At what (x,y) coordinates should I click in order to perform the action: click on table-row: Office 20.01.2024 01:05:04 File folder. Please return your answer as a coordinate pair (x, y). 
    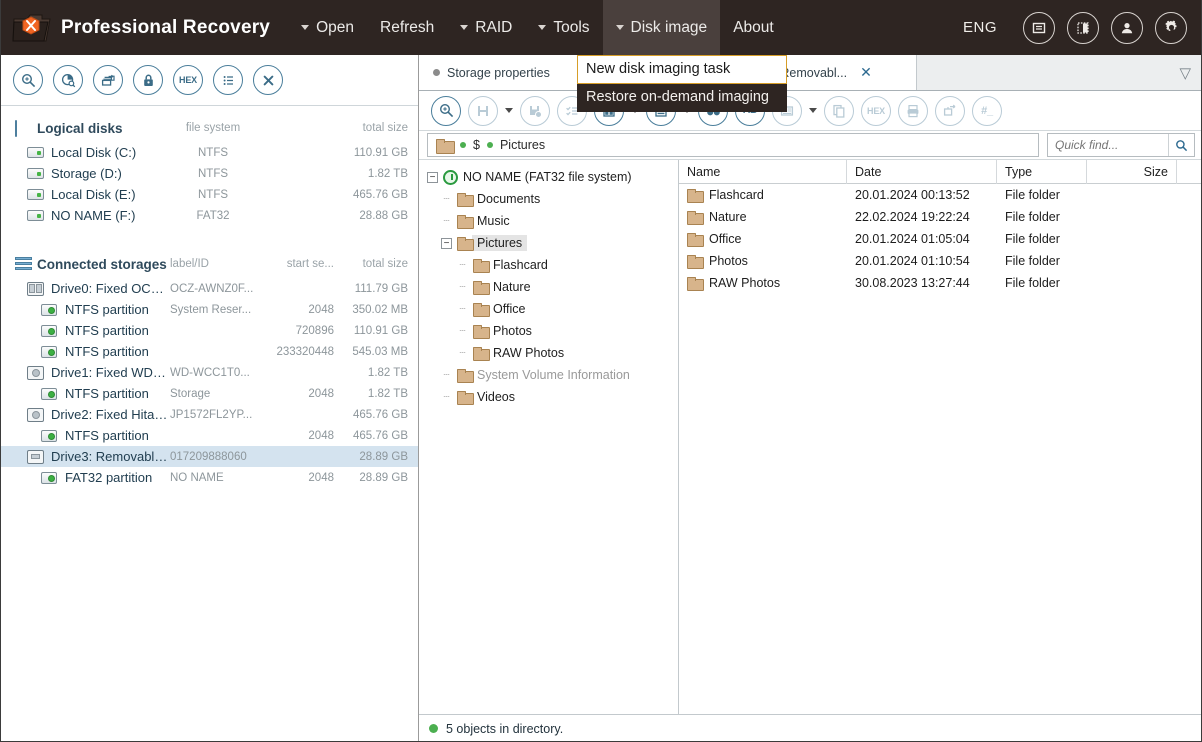
    Looking at the image, I should click on (940, 239).